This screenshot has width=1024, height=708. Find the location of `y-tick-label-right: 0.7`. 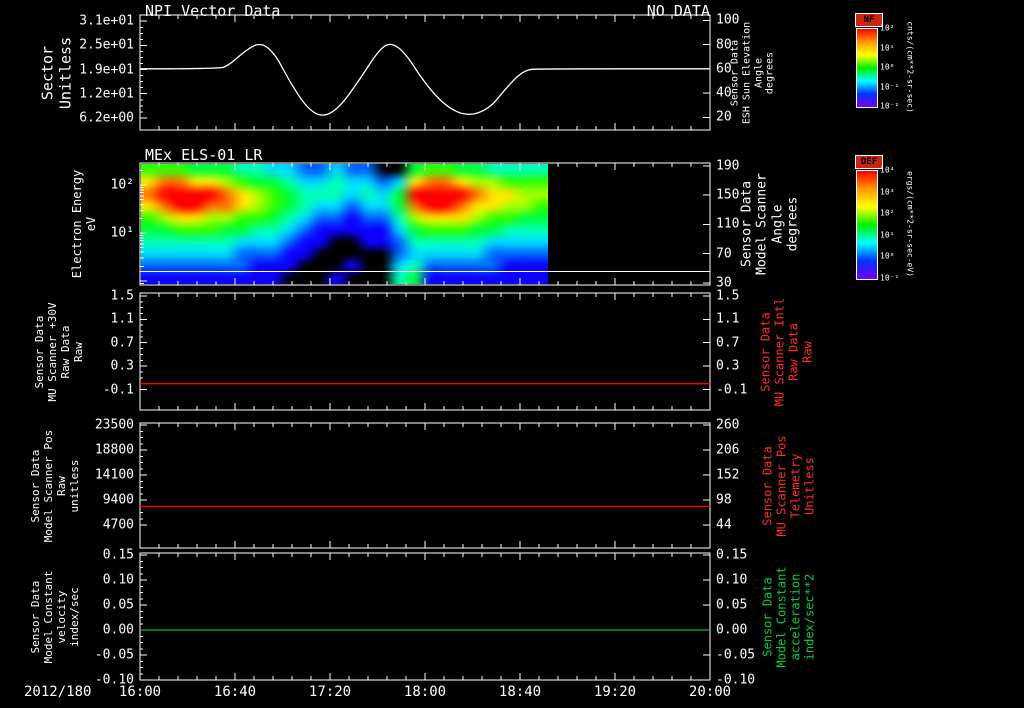

y-tick-label-right: 0.7 is located at coordinates (728, 343).